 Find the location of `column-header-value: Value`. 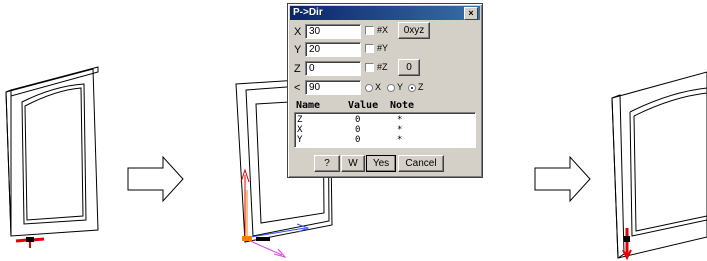

column-header-value: Value is located at coordinates (363, 105).